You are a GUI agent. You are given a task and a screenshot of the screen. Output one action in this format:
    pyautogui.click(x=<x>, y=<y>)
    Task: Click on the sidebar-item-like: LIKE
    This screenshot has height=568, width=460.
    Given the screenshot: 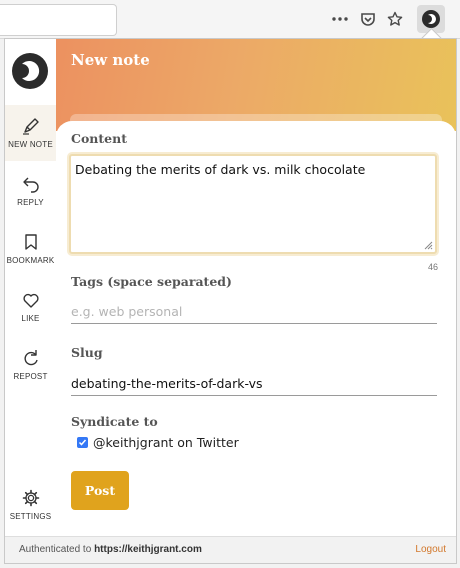 What is the action you would take?
    pyautogui.click(x=30, y=307)
    